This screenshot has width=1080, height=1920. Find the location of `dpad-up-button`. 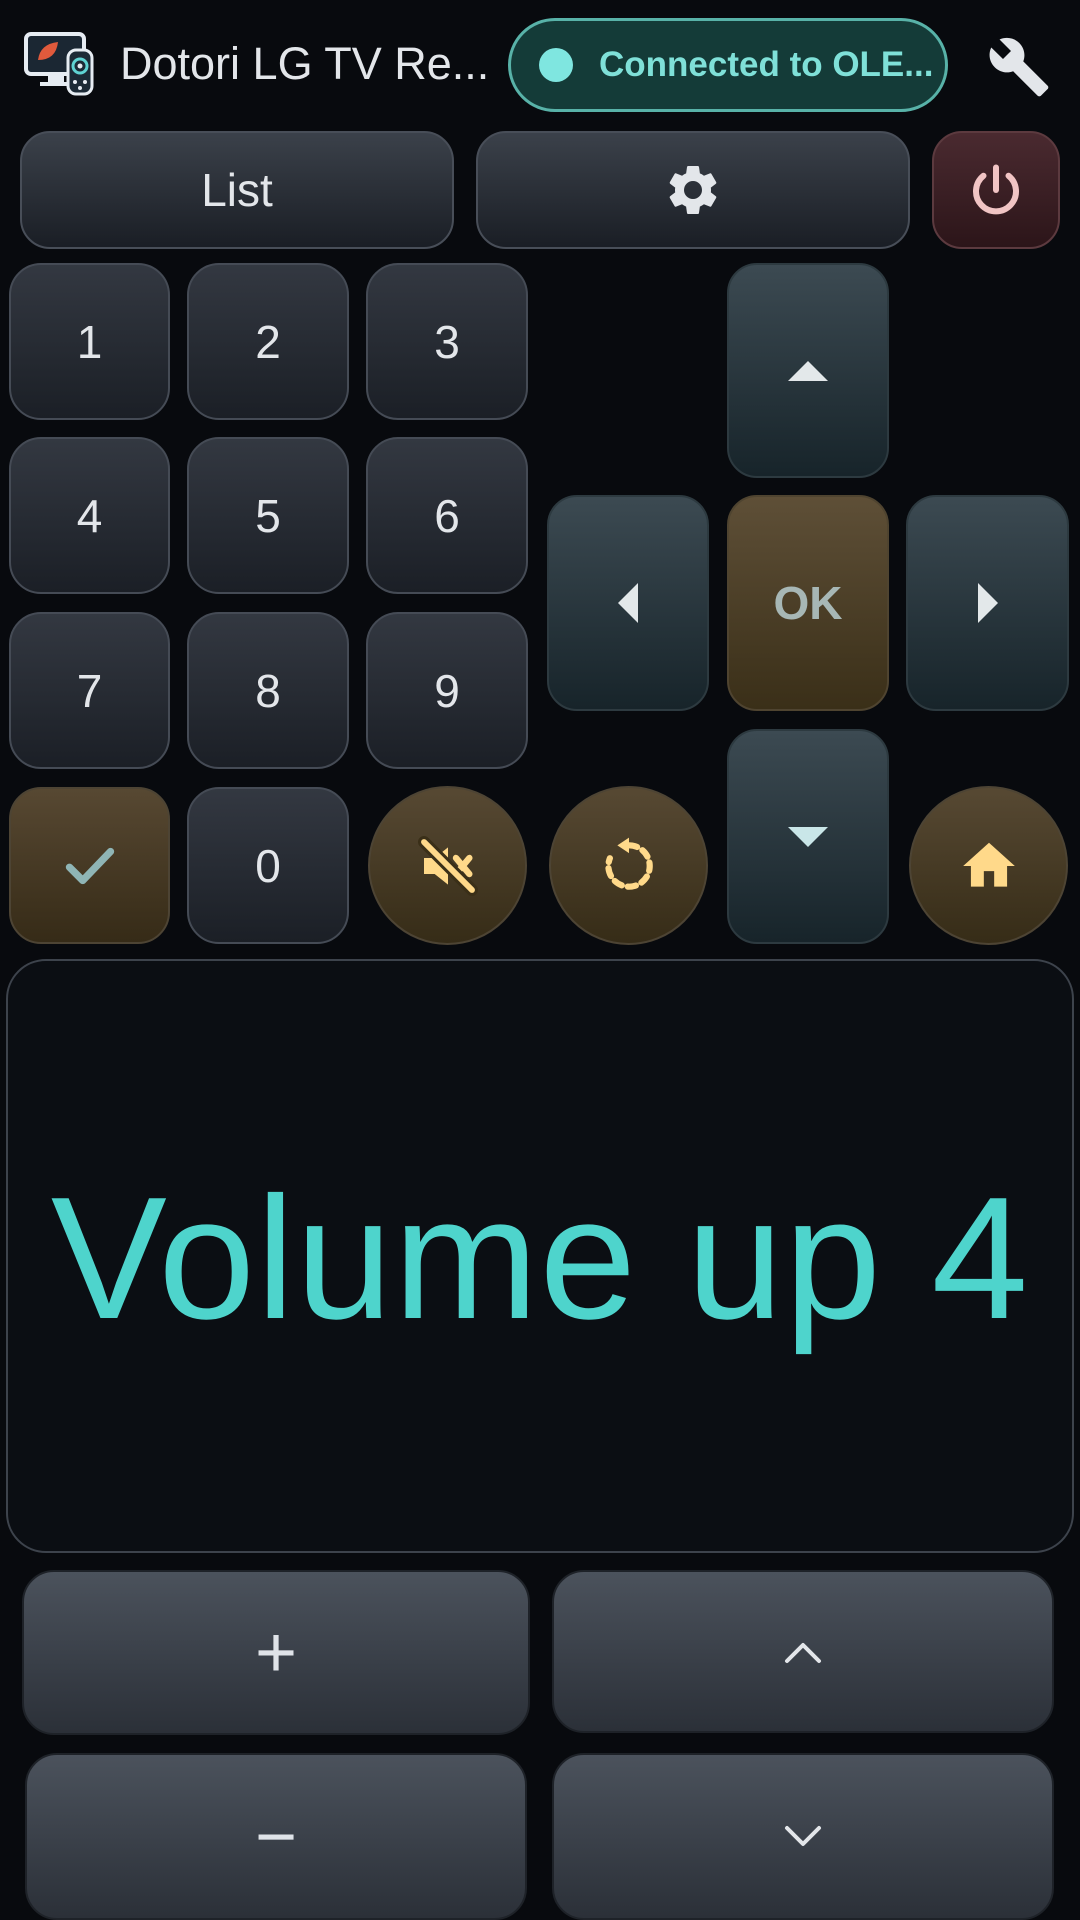

dpad-up-button is located at coordinates (808, 370).